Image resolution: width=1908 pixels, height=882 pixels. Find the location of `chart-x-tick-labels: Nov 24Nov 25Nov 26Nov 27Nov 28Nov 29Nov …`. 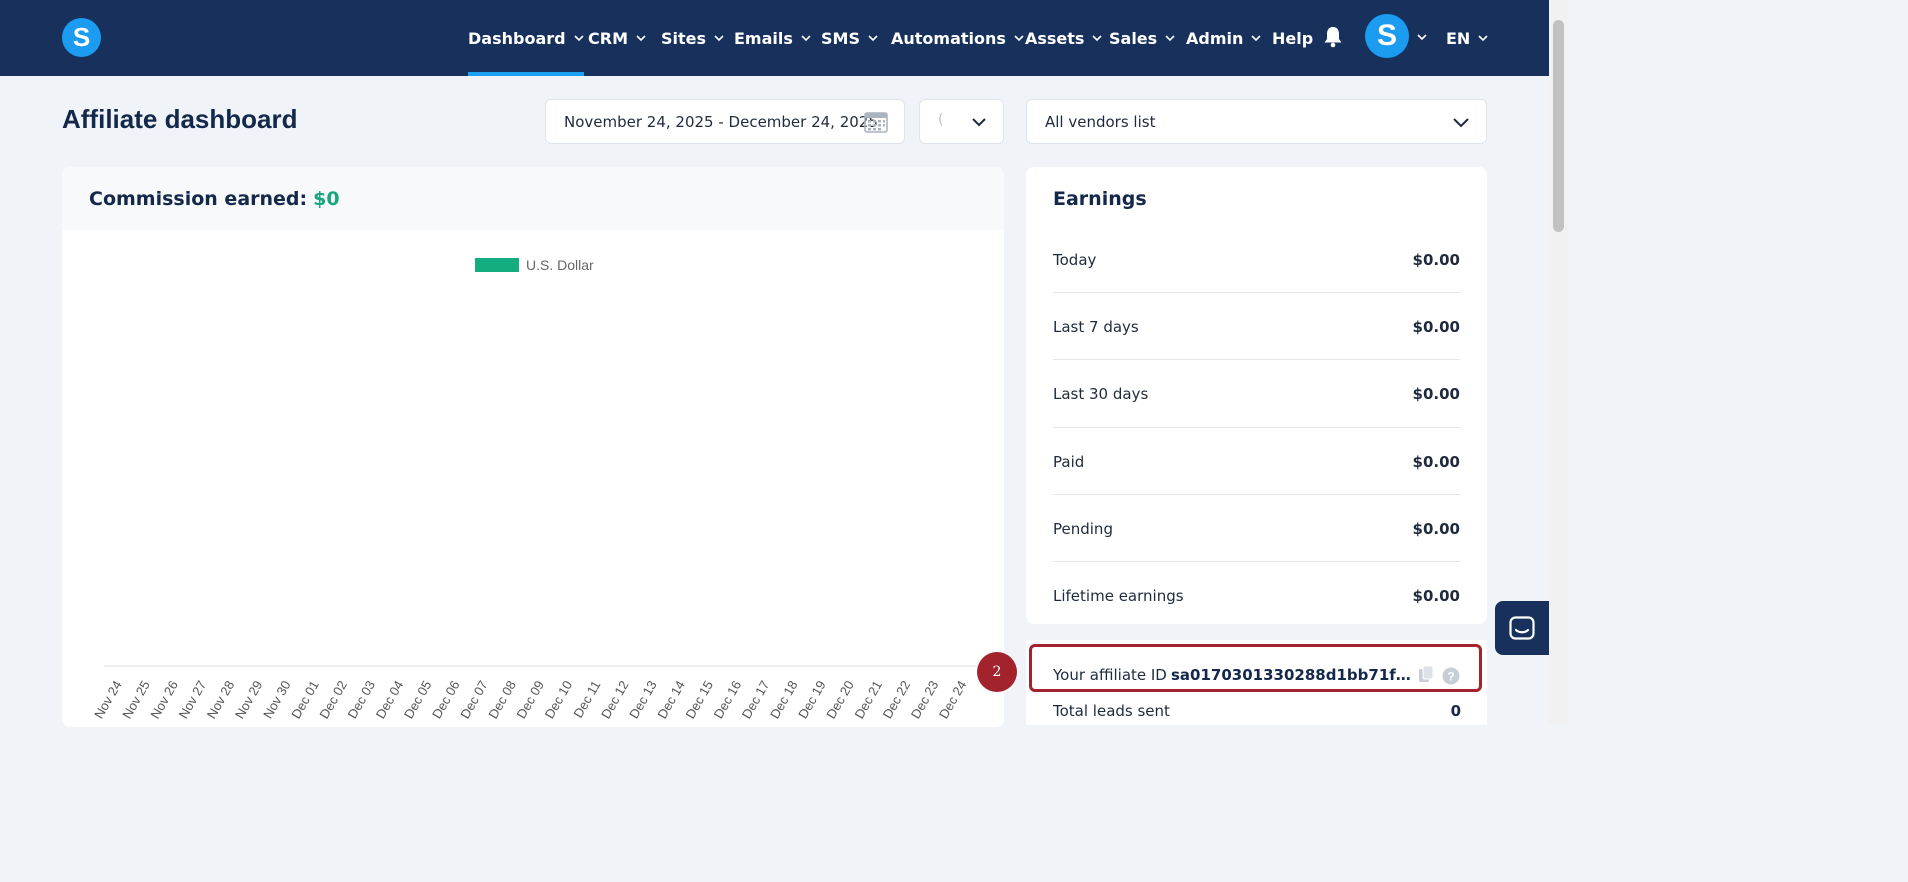

chart-x-tick-labels: Nov 24Nov 25Nov 26Nov 27Nov 28Nov 29Nov … is located at coordinates (530, 699).